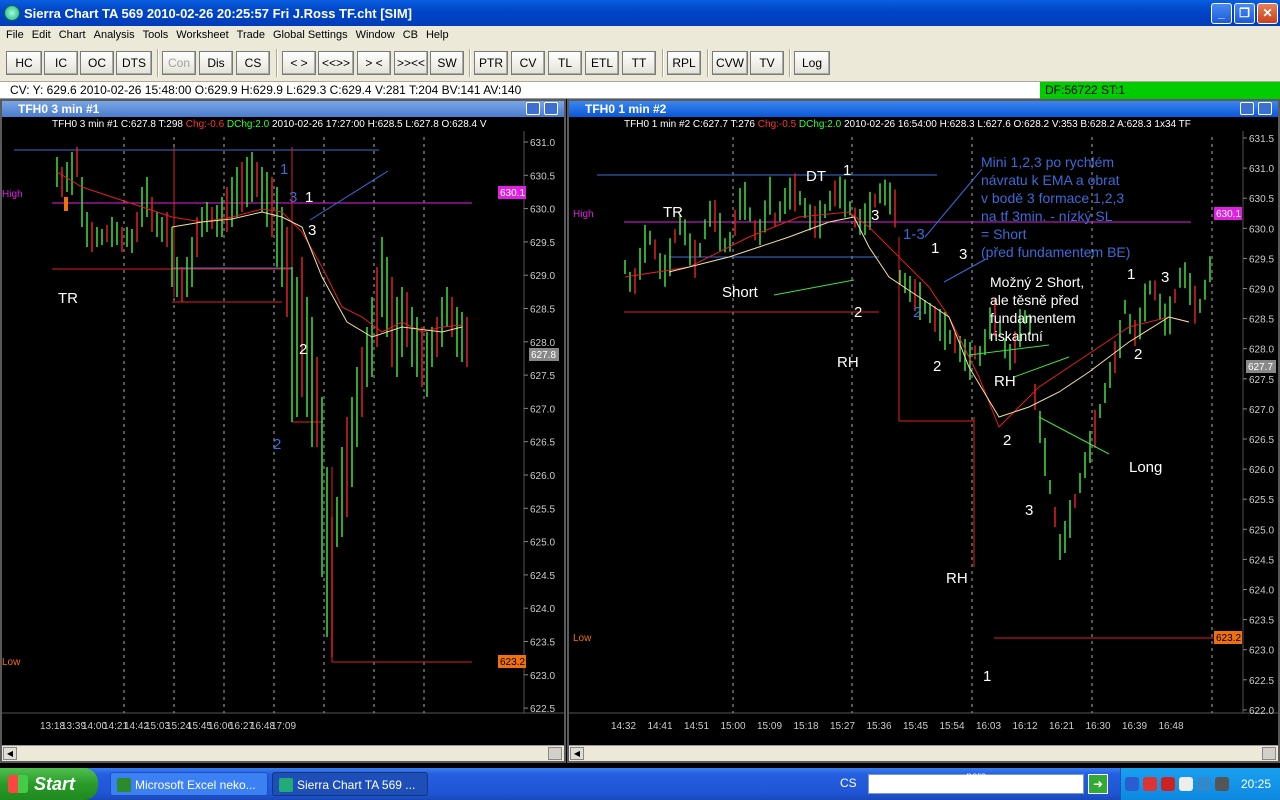 The width and height of the screenshot is (1280, 800). I want to click on time-tick-label: 16:48, so click(1171, 726).